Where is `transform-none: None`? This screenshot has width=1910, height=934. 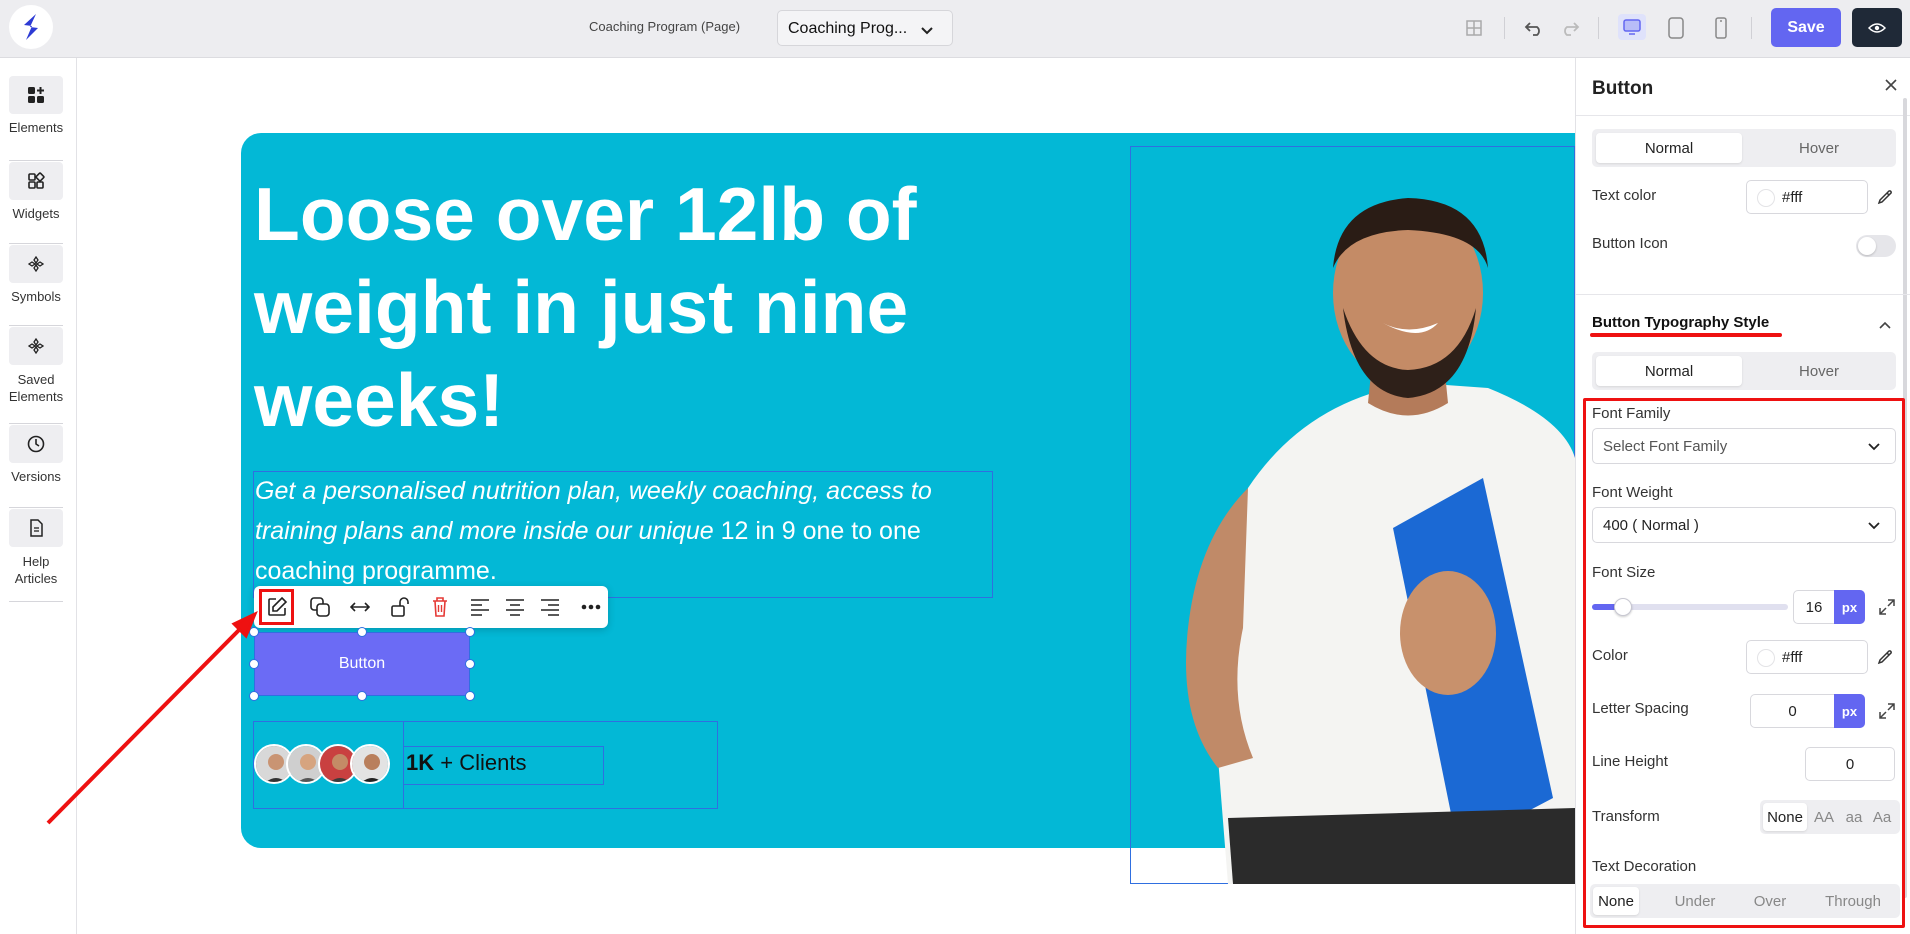 transform-none: None is located at coordinates (1785, 817).